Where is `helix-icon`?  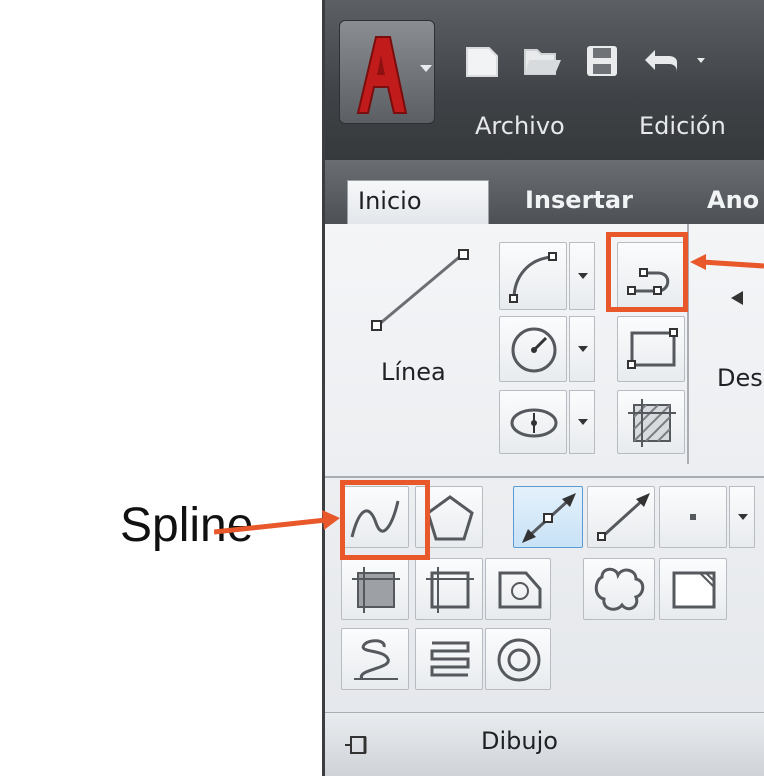
helix-icon is located at coordinates (376, 659).